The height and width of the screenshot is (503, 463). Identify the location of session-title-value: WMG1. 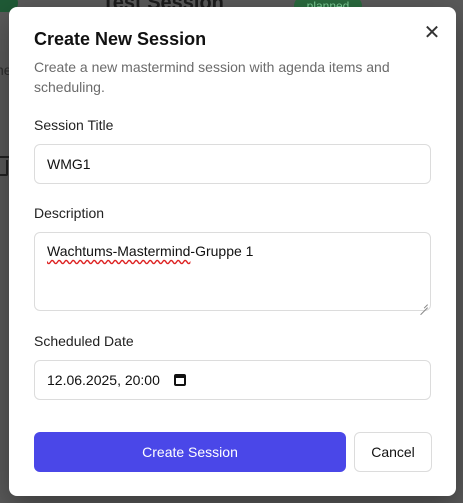
(69, 164).